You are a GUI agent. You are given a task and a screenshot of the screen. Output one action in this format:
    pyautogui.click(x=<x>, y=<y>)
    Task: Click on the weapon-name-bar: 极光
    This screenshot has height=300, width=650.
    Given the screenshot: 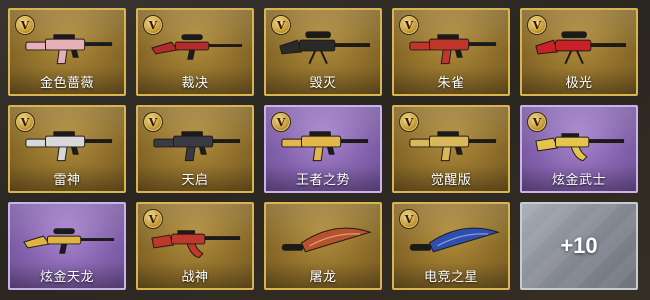 What is the action you would take?
    pyautogui.click(x=579, y=81)
    